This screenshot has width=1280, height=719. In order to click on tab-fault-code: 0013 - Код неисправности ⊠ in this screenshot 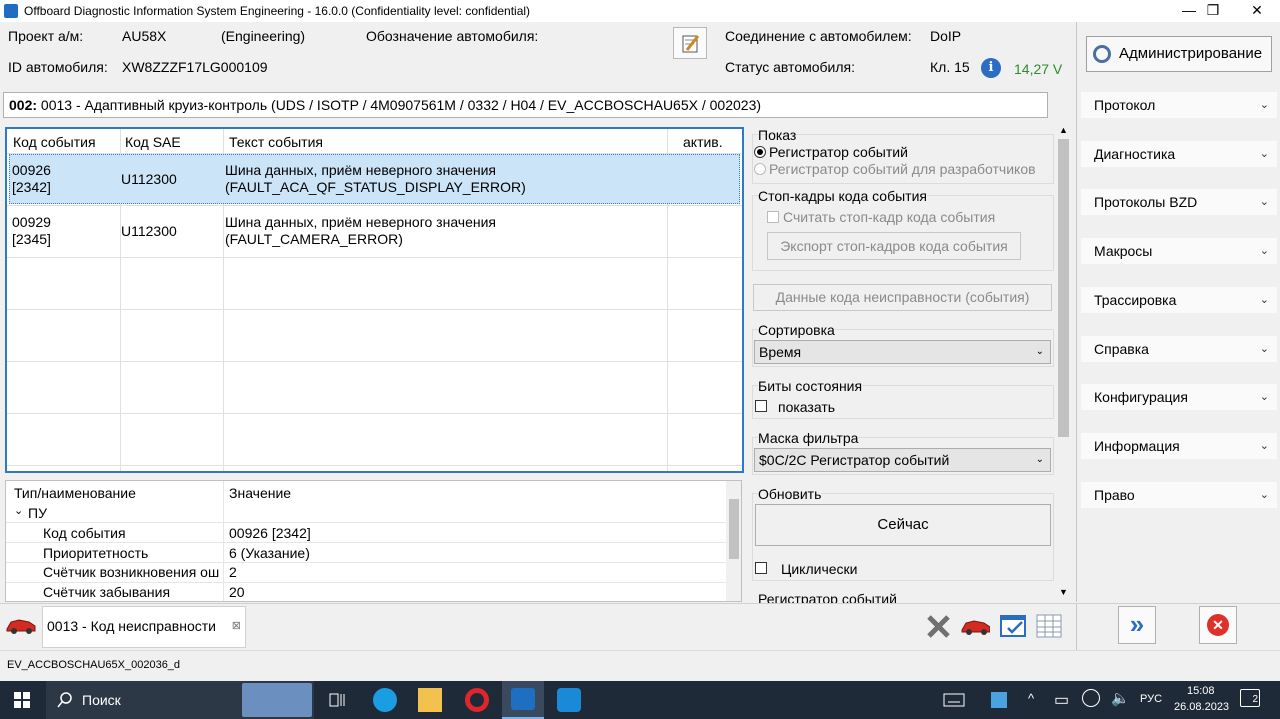, I will do `click(144, 627)`.